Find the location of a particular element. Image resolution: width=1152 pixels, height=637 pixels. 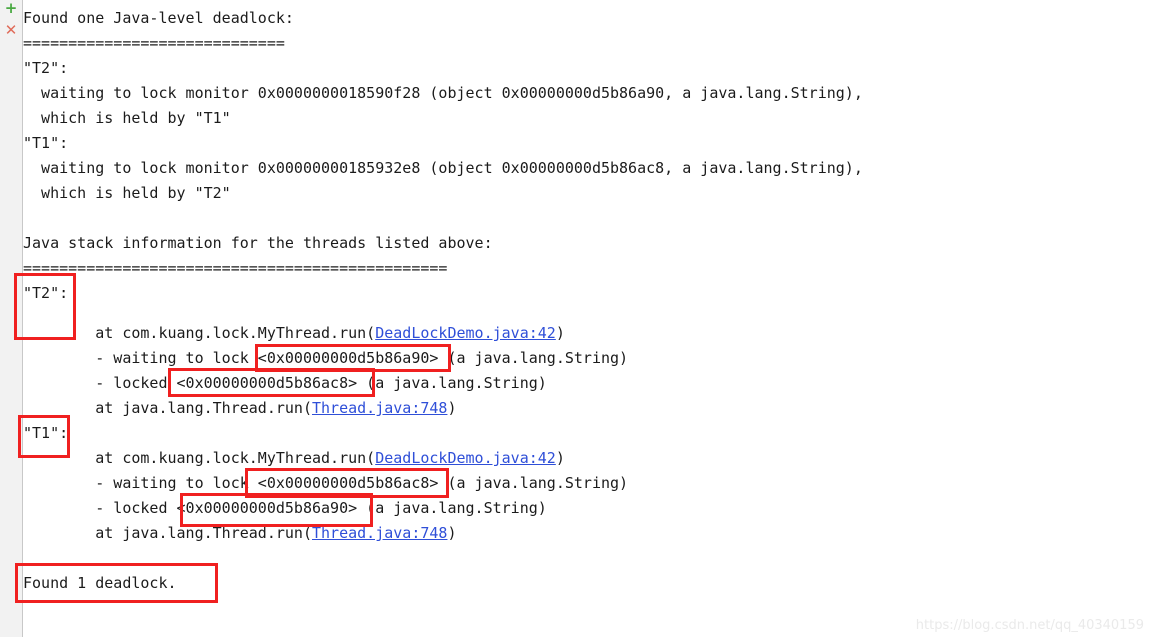

t2-frame-mythread-suffix: ) is located at coordinates (560, 333).